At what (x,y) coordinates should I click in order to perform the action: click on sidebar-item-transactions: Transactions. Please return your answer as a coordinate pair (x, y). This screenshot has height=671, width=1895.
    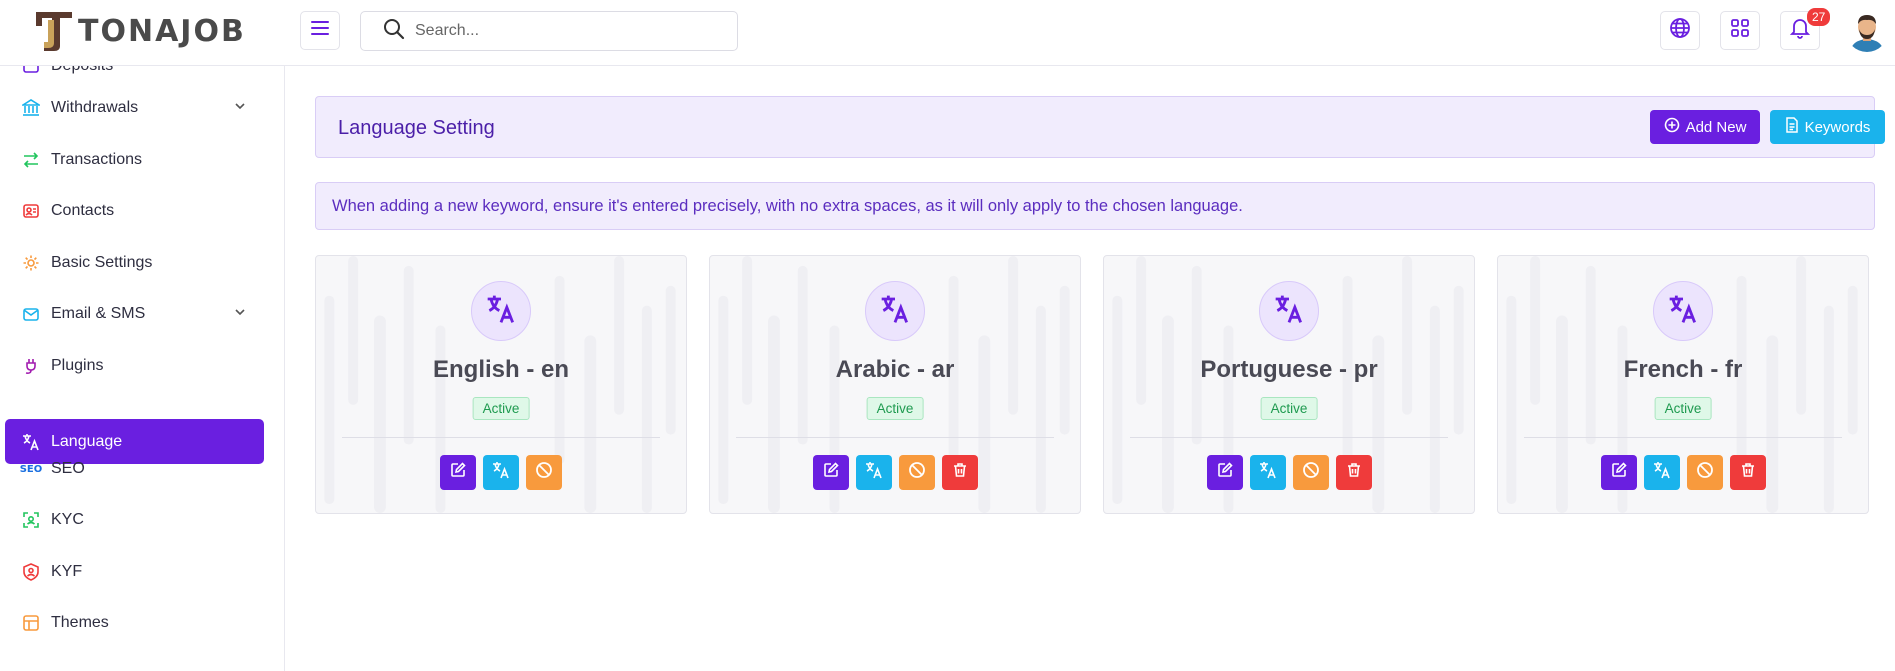
    Looking at the image, I should click on (134, 160).